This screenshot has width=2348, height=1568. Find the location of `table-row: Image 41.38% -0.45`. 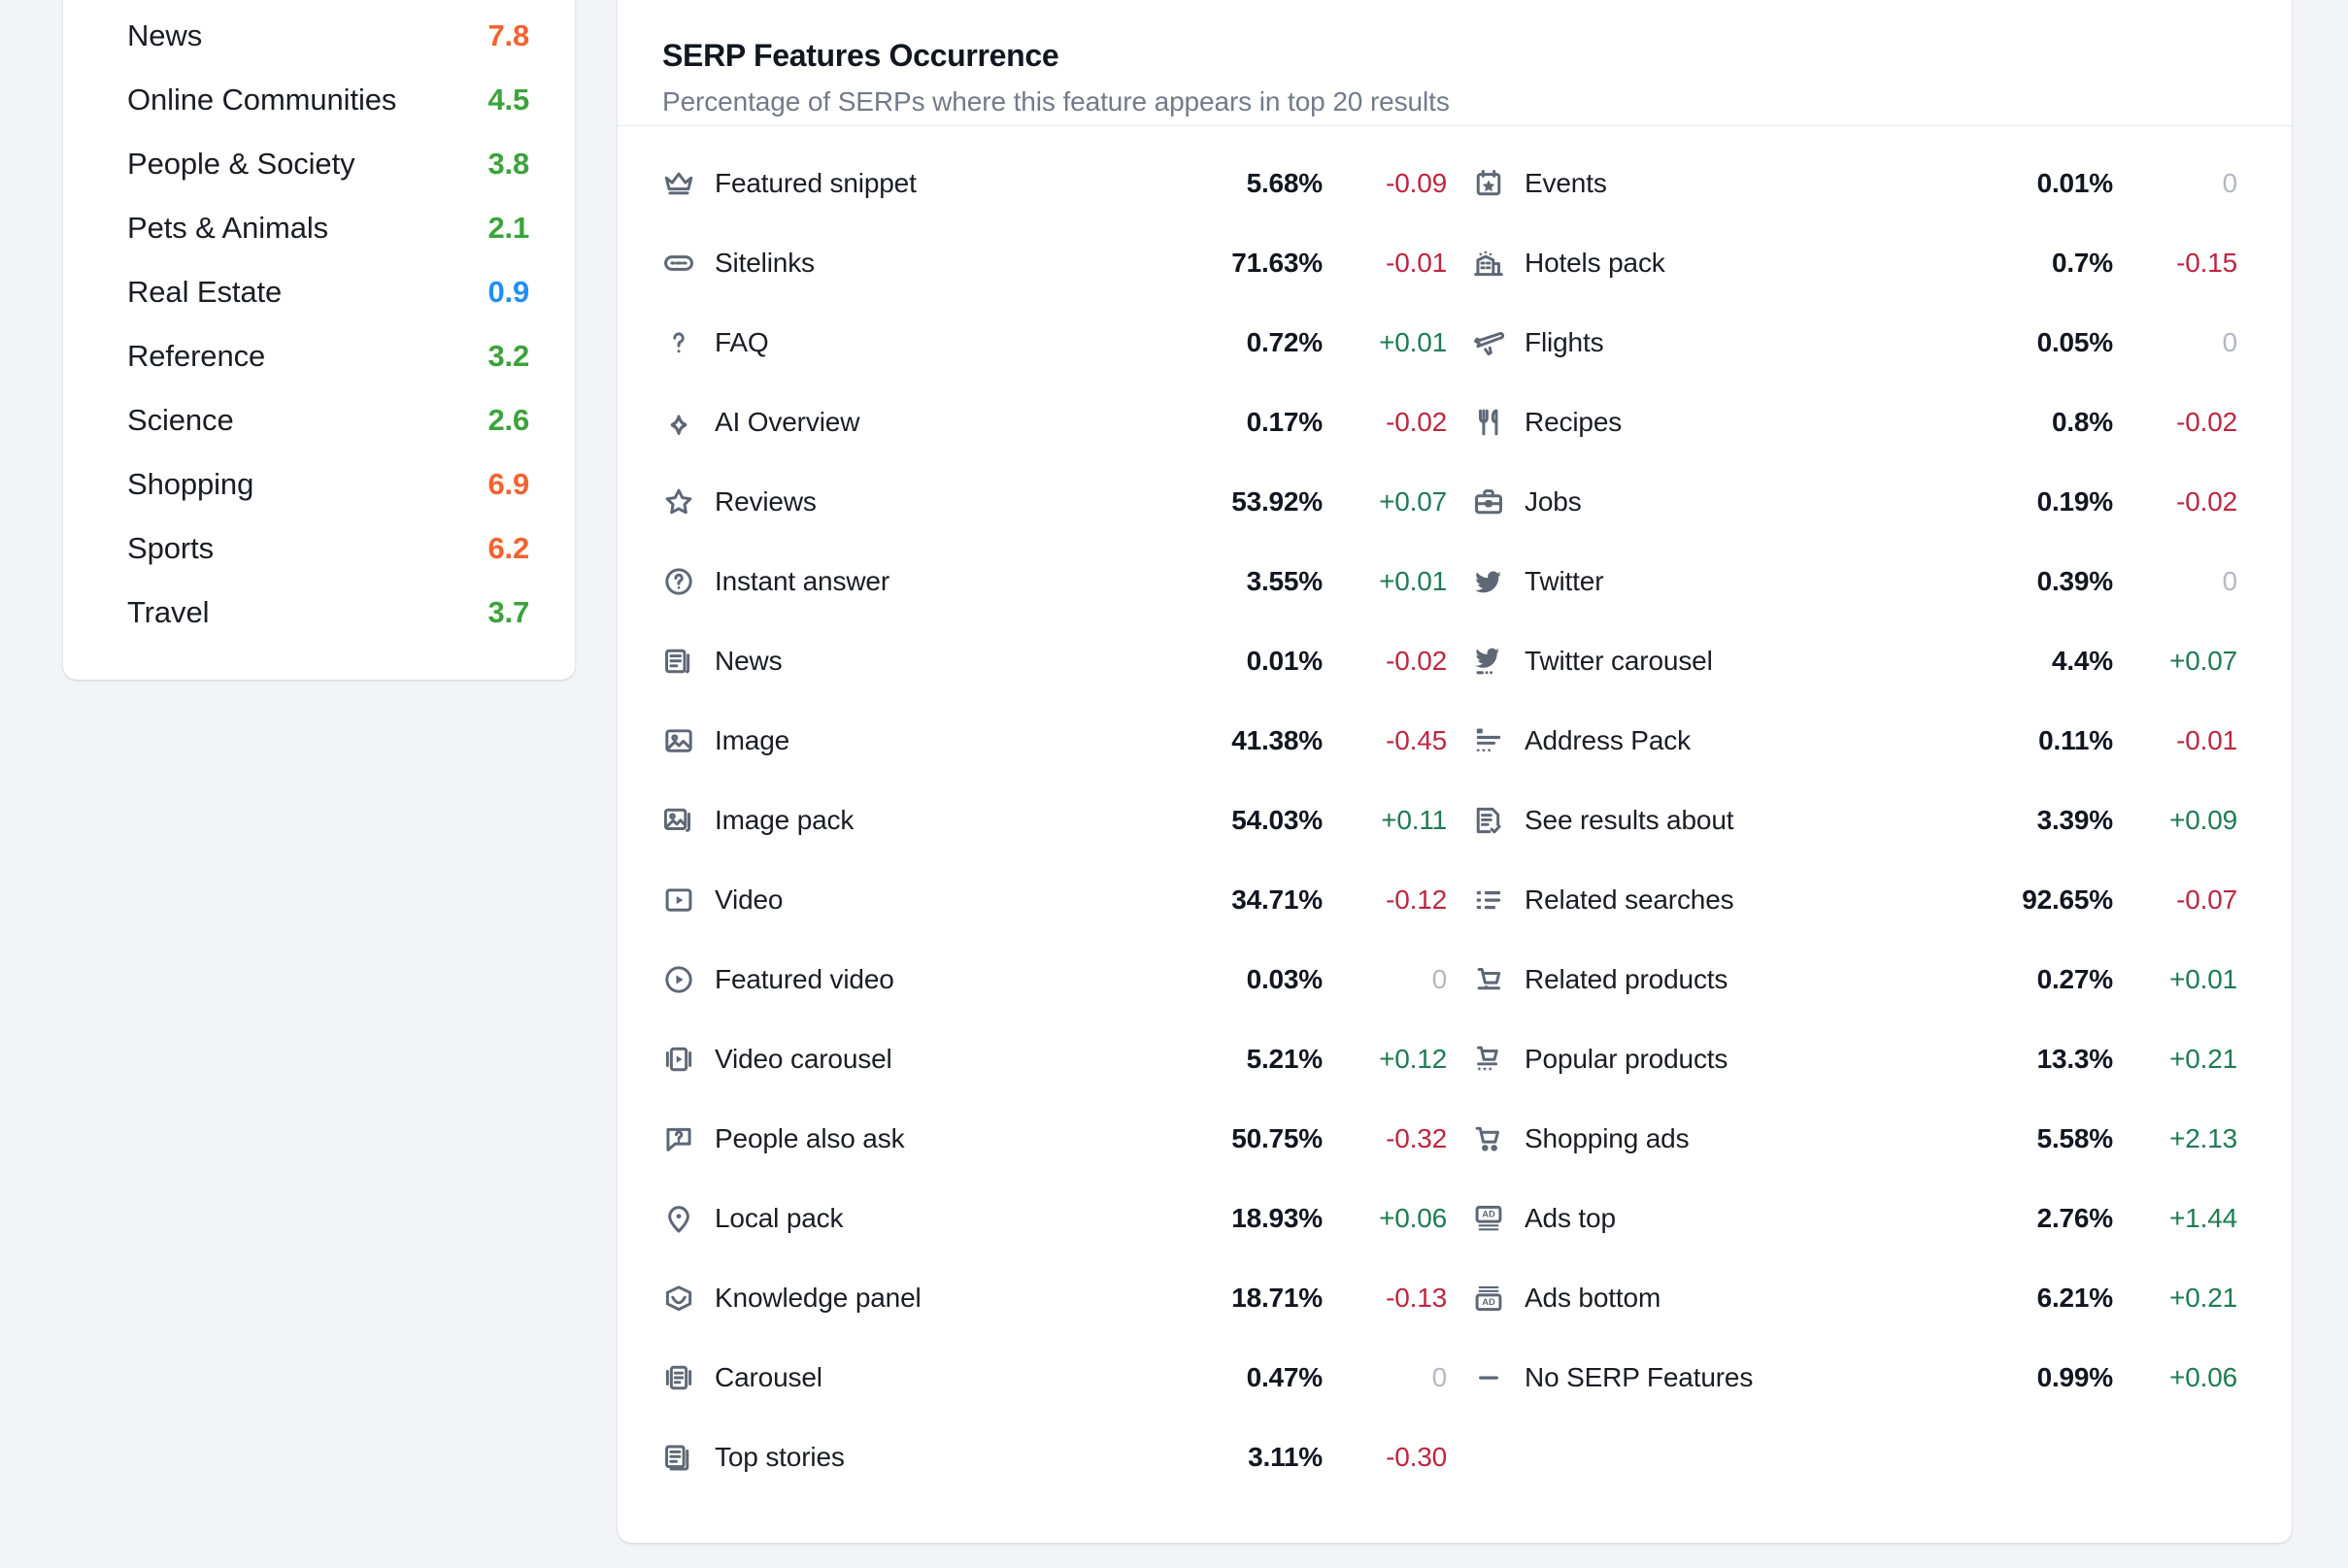

table-row: Image 41.38% -0.45 is located at coordinates (1054, 741).